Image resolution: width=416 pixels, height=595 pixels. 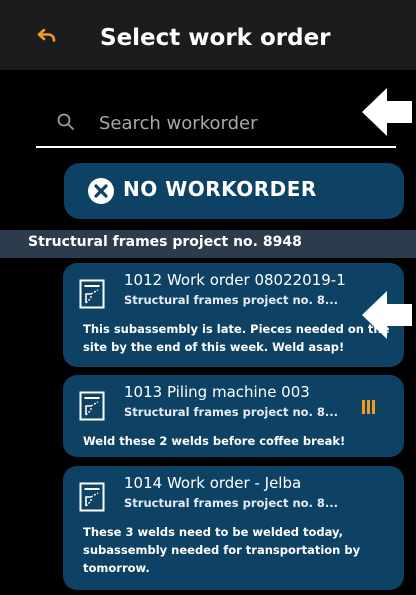 I want to click on pause-icon, so click(x=368, y=407).